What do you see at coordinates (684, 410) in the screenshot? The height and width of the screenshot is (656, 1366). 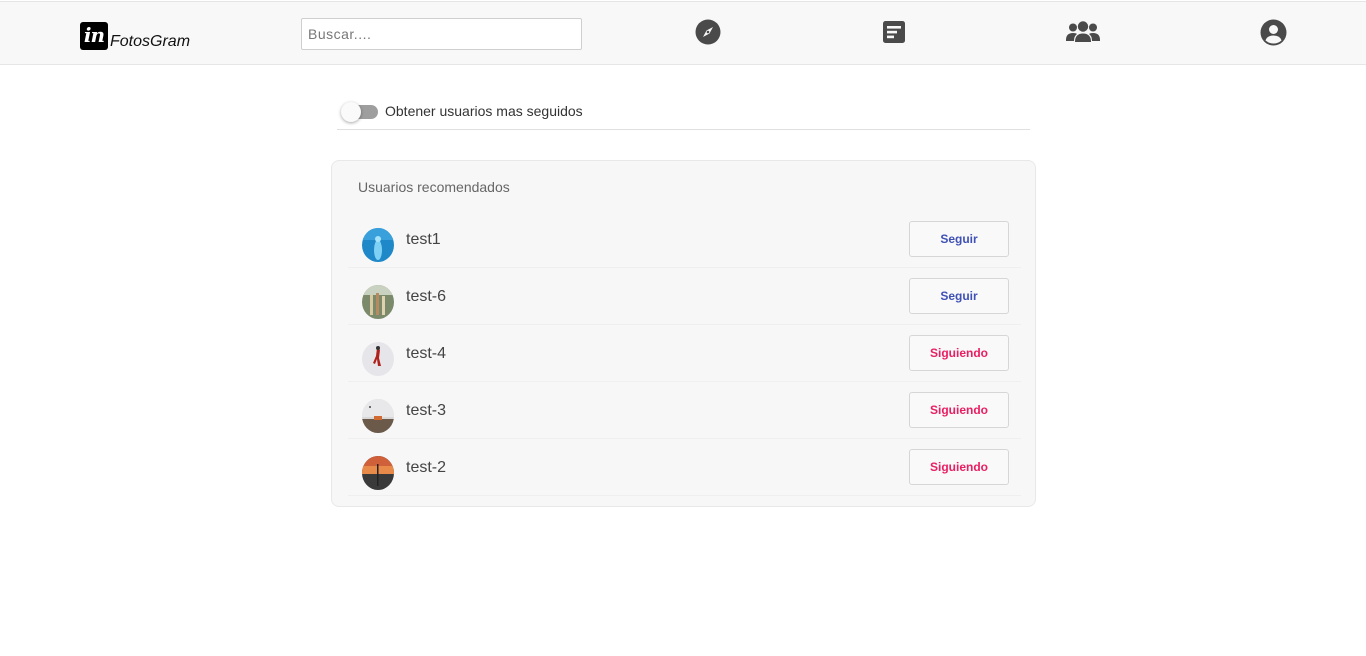 I see `user-row: test-3 Siguiendo` at bounding box center [684, 410].